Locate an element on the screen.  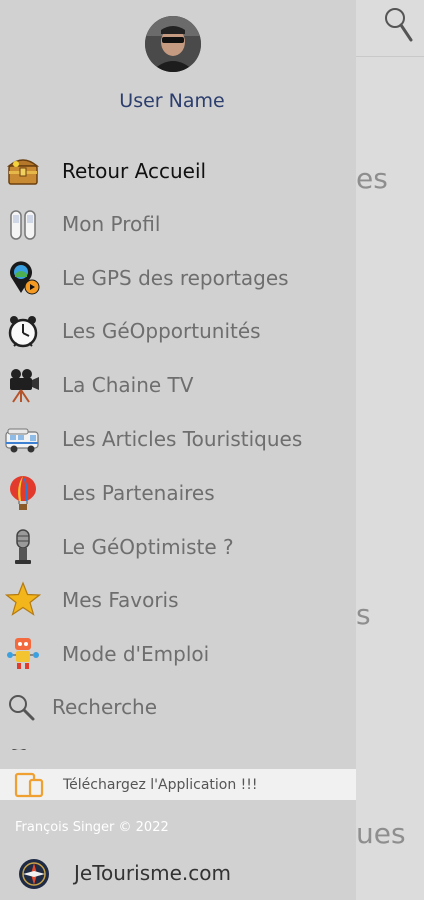
hot-air-balloon-icon is located at coordinates (23, 493).